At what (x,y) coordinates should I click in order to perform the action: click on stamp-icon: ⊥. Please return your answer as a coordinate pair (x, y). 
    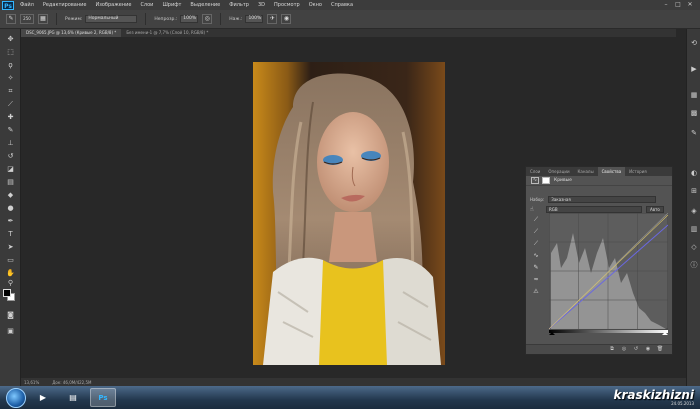
    Looking at the image, I should click on (10, 143).